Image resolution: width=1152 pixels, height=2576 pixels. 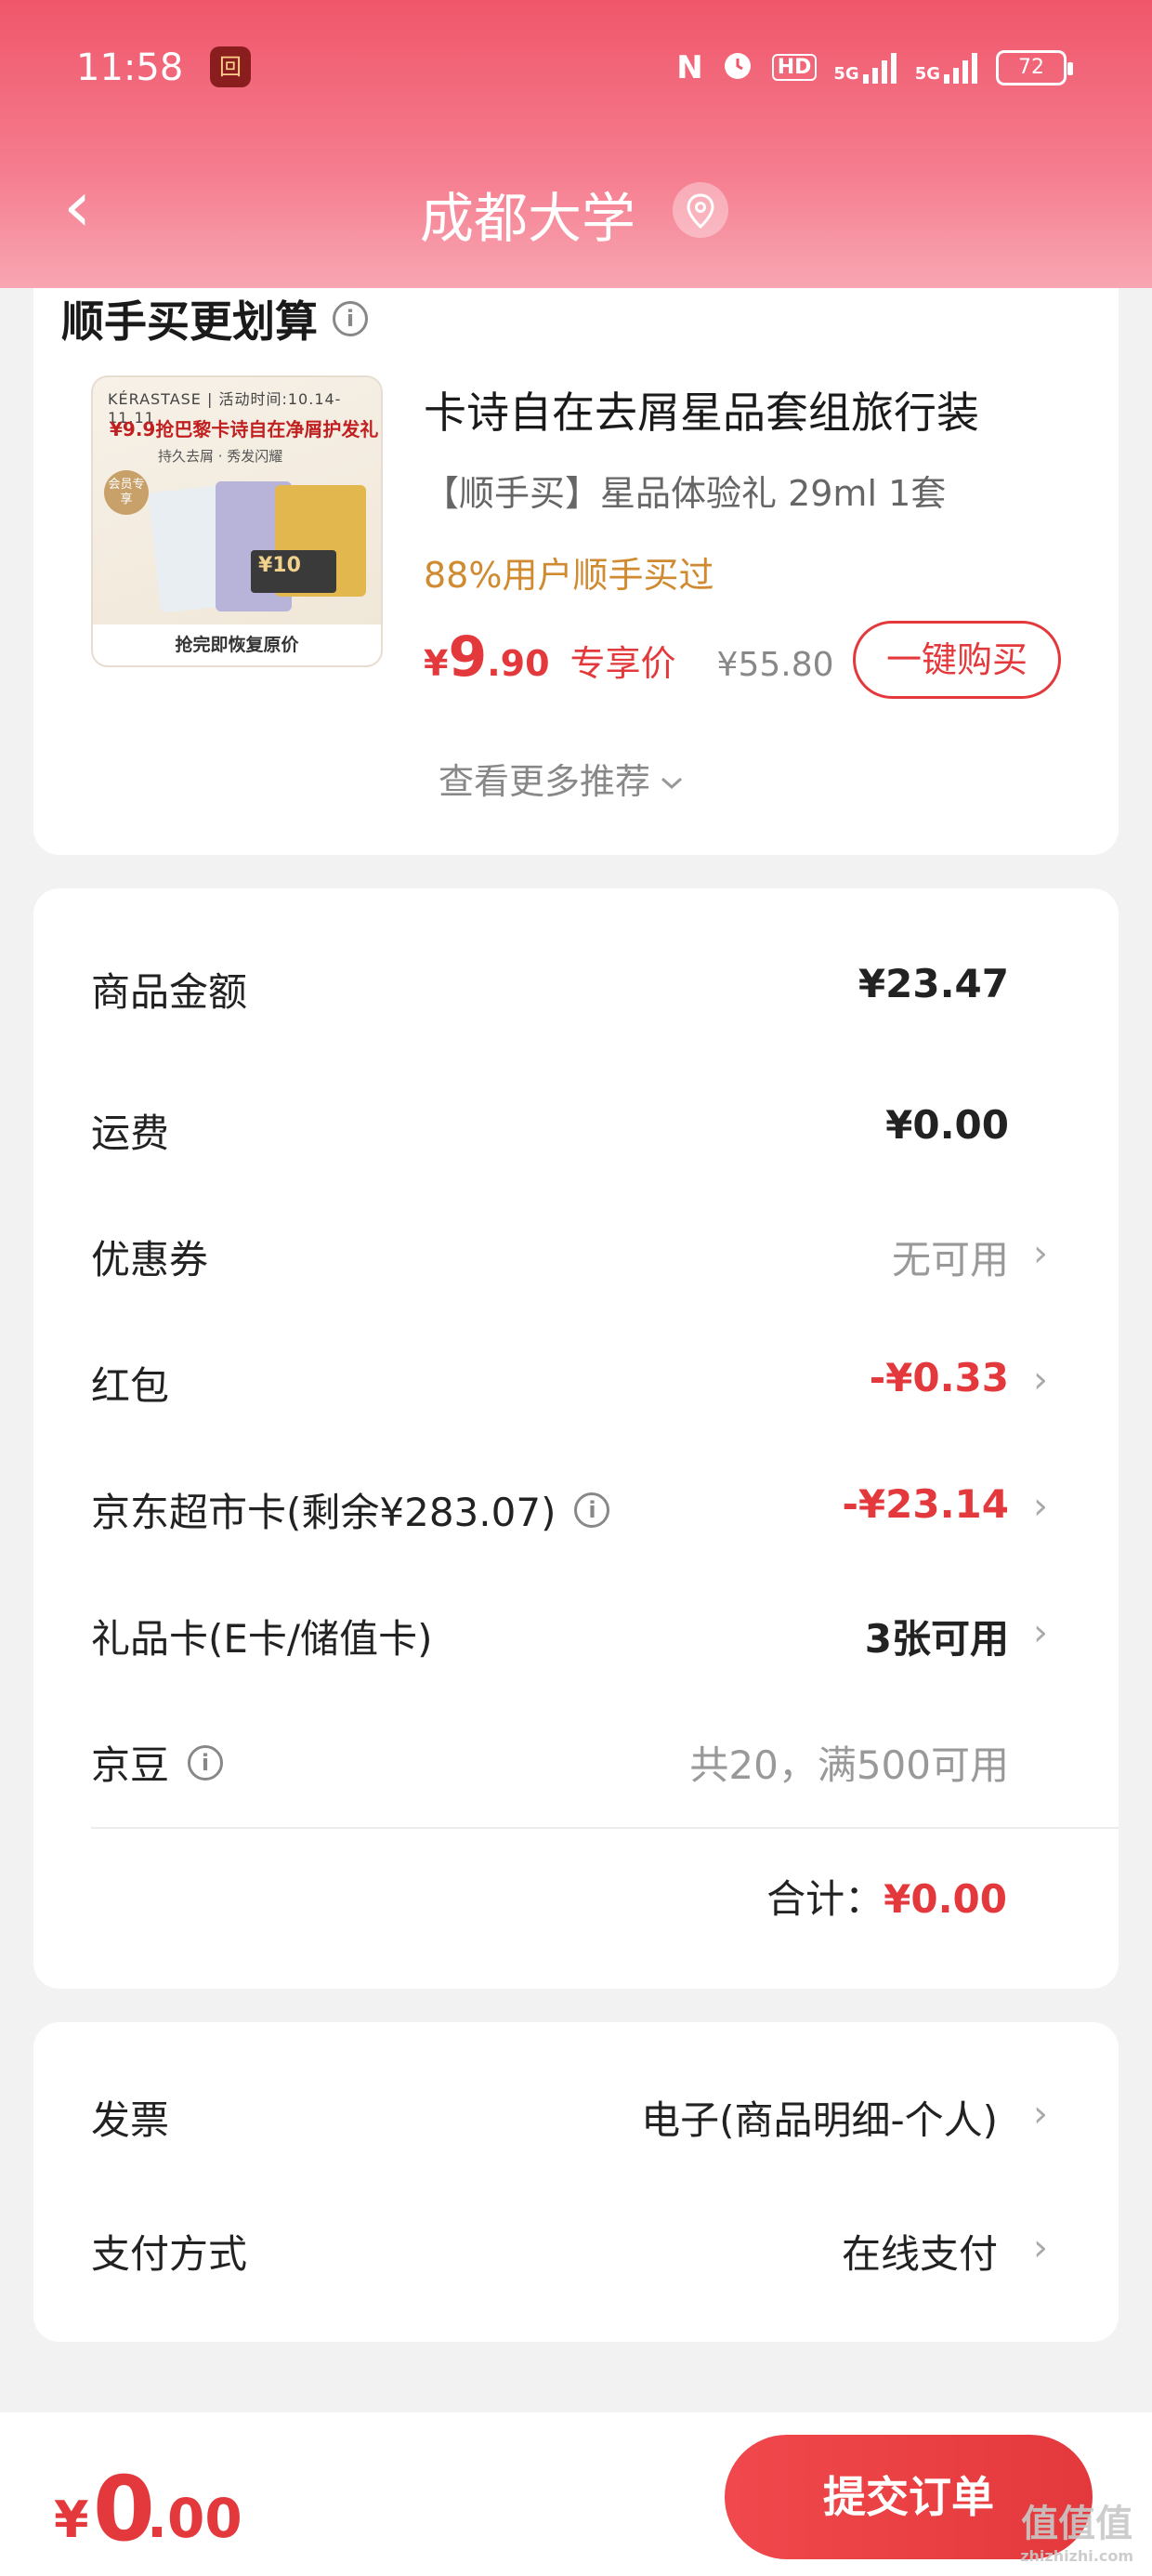 I want to click on row-label-group: 京豆 i, so click(x=157, y=1762).